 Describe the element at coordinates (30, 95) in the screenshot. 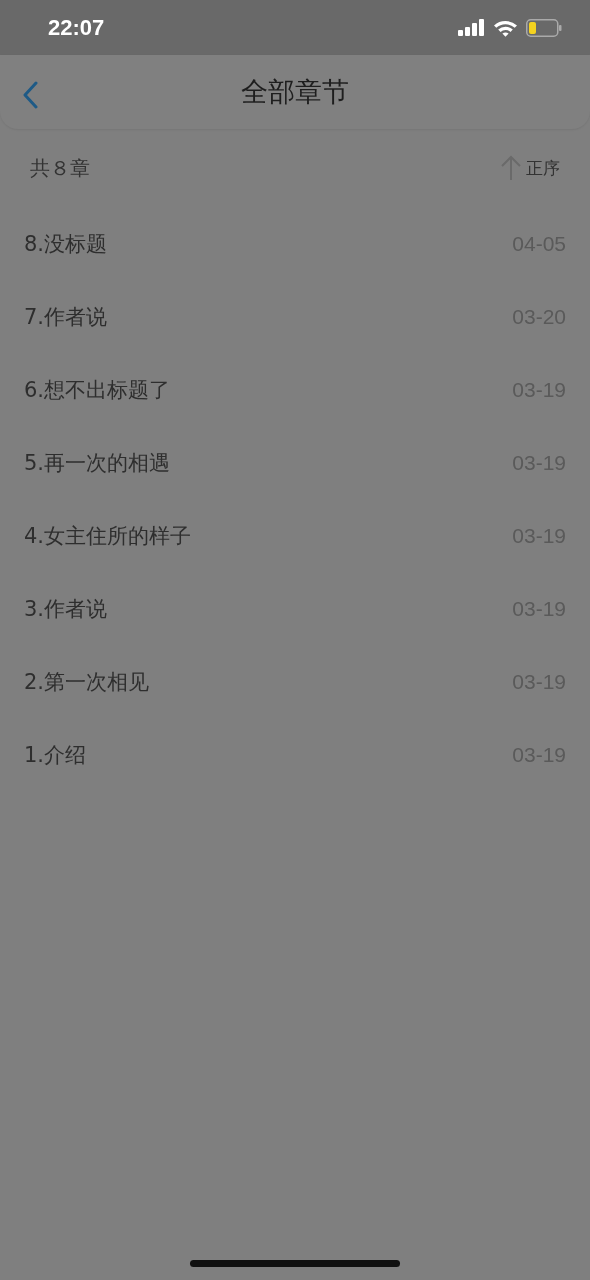

I see `back-icon` at that location.